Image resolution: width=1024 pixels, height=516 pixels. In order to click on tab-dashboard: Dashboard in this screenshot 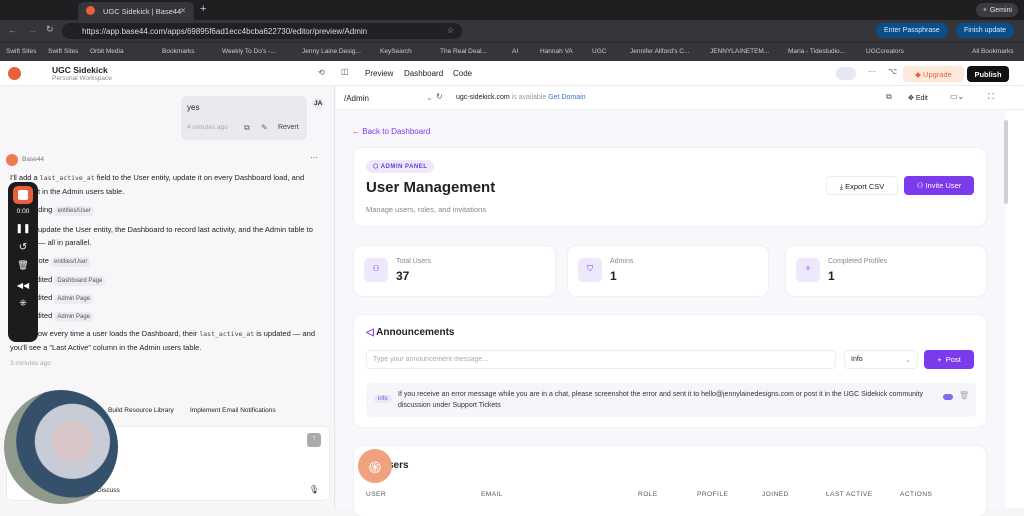, I will do `click(423, 73)`.